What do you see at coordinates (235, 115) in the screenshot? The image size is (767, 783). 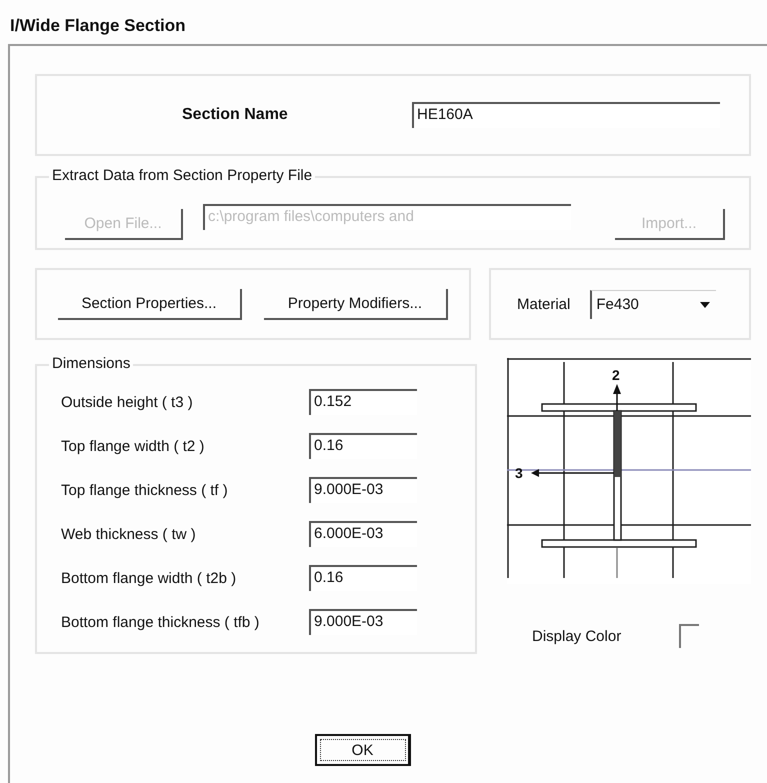 I see `section-name-label: Section Name` at bounding box center [235, 115].